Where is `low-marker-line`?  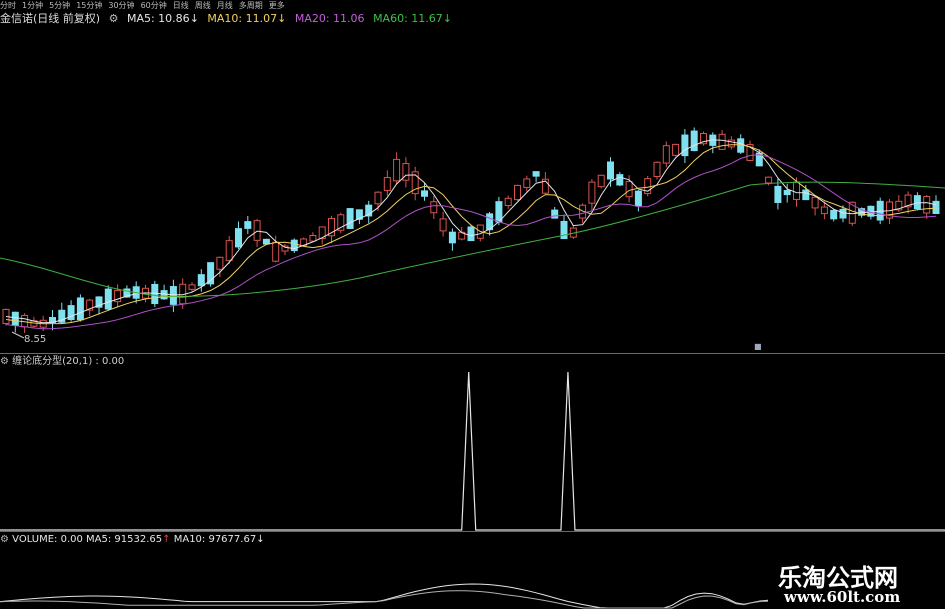 low-marker-line is located at coordinates (18, 335).